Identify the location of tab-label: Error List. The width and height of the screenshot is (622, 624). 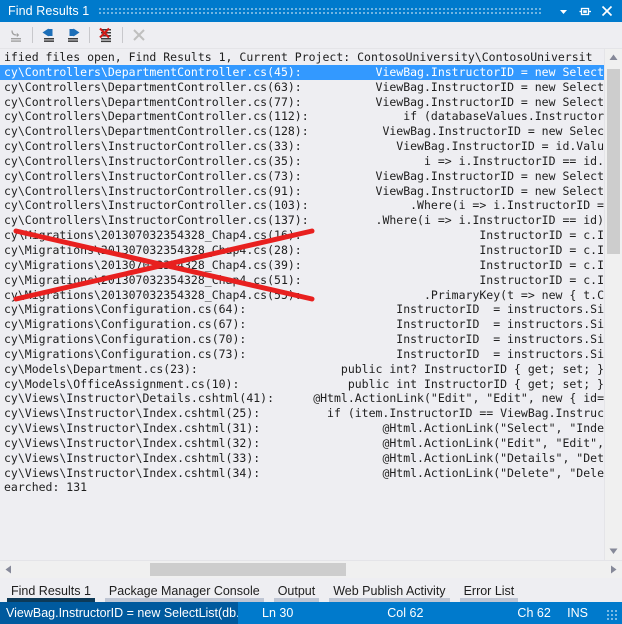
(489, 591).